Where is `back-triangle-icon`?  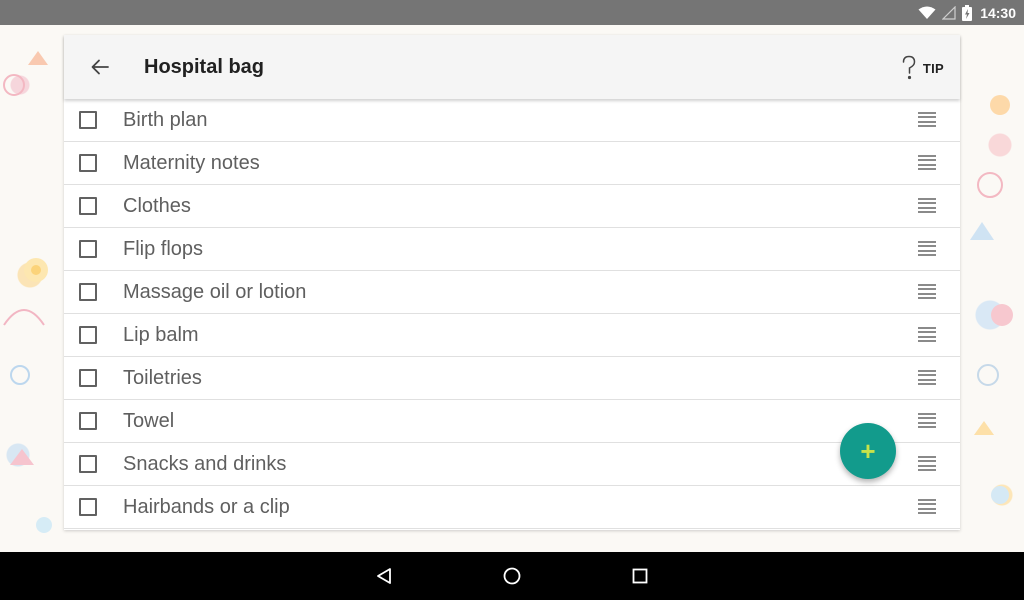
back-triangle-icon is located at coordinates (384, 576).